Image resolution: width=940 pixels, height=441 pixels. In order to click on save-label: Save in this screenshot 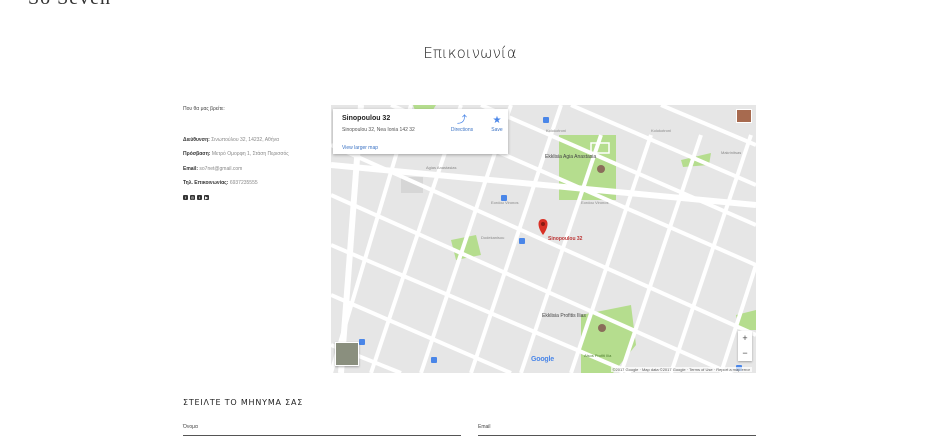, I will do `click(497, 130)`.